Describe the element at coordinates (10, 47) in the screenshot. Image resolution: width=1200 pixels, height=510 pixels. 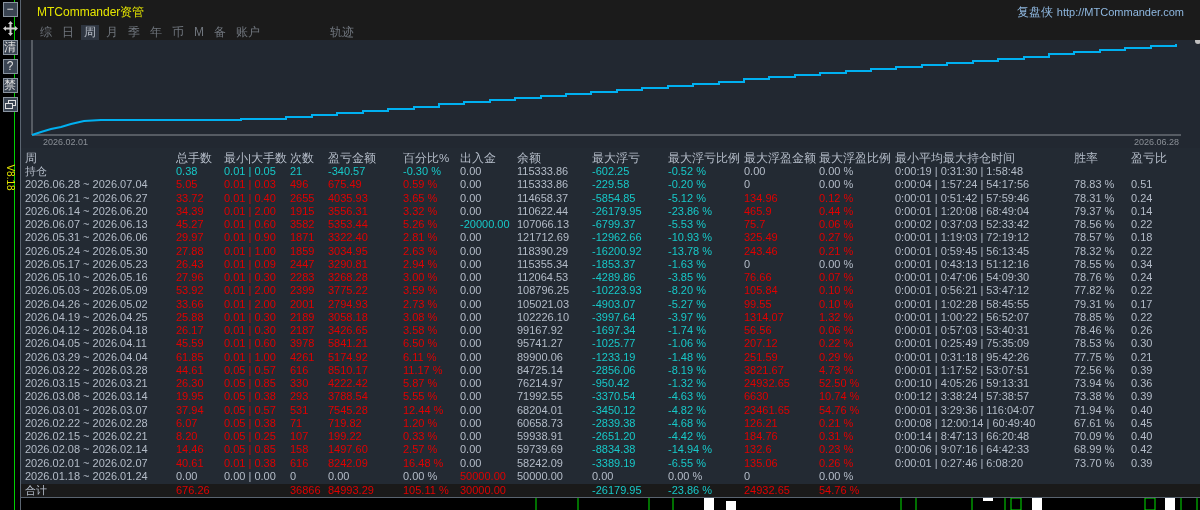
I see `toolbar-button: 清` at that location.